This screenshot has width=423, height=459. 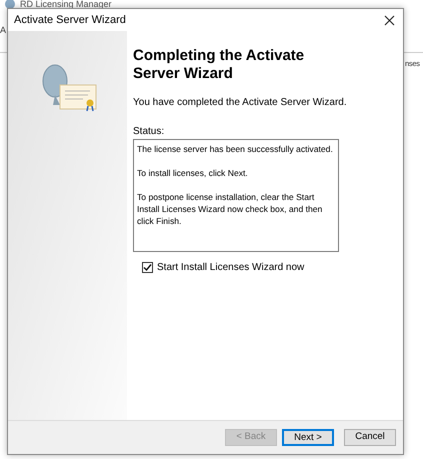 I want to click on menu-item: A, so click(x=3, y=31).